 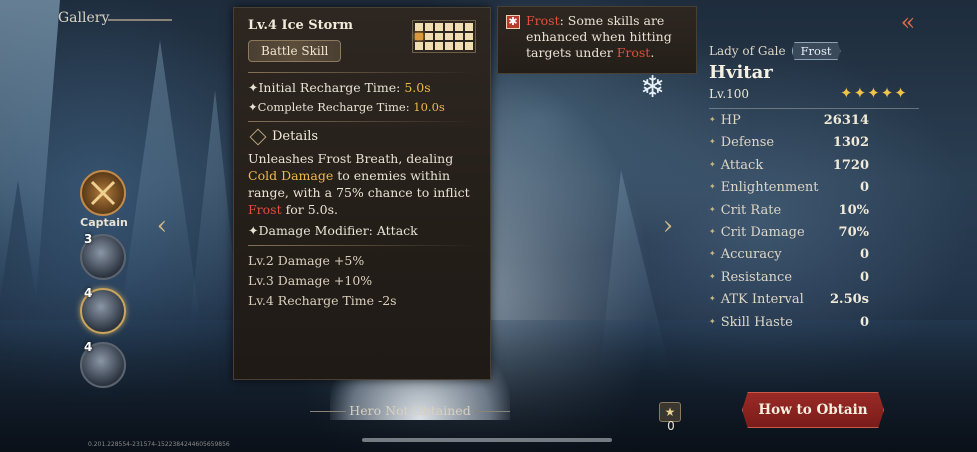 I want to click on previous-hero-arrow-icon: ‹, so click(x=162, y=226).